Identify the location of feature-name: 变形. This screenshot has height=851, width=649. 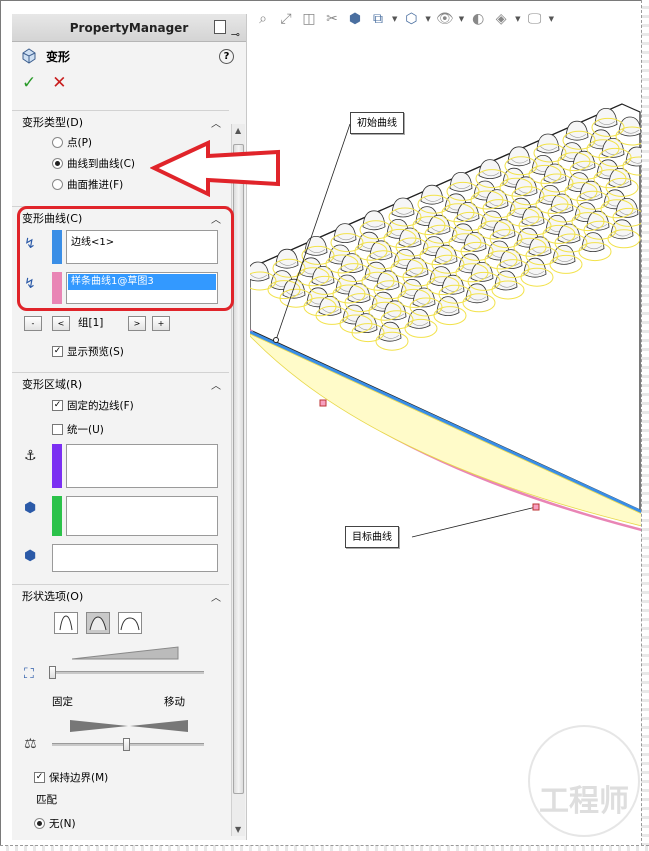
(58, 56).